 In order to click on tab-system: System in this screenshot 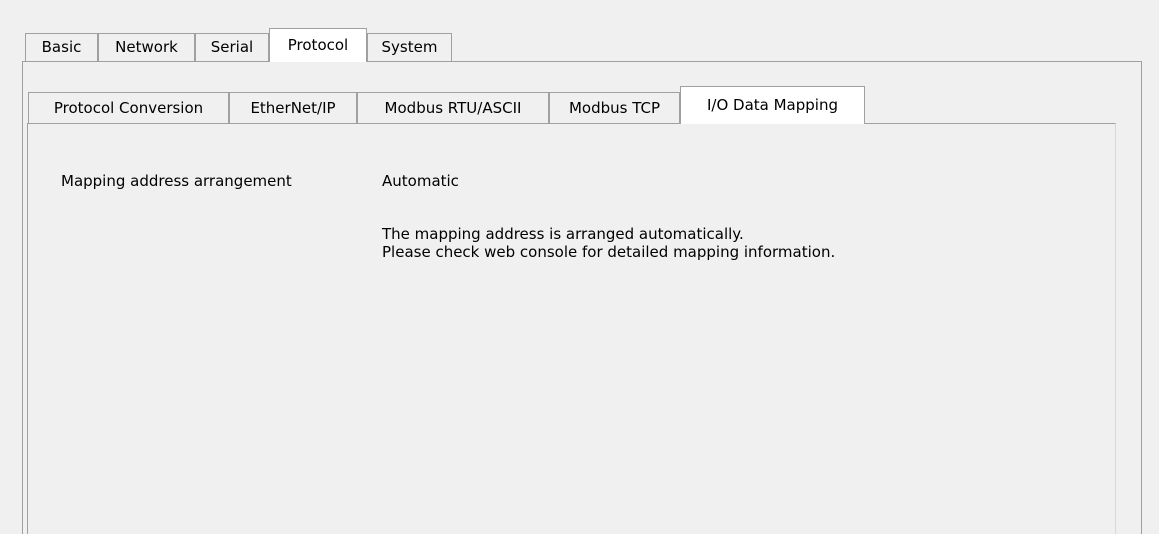, I will do `click(409, 47)`.